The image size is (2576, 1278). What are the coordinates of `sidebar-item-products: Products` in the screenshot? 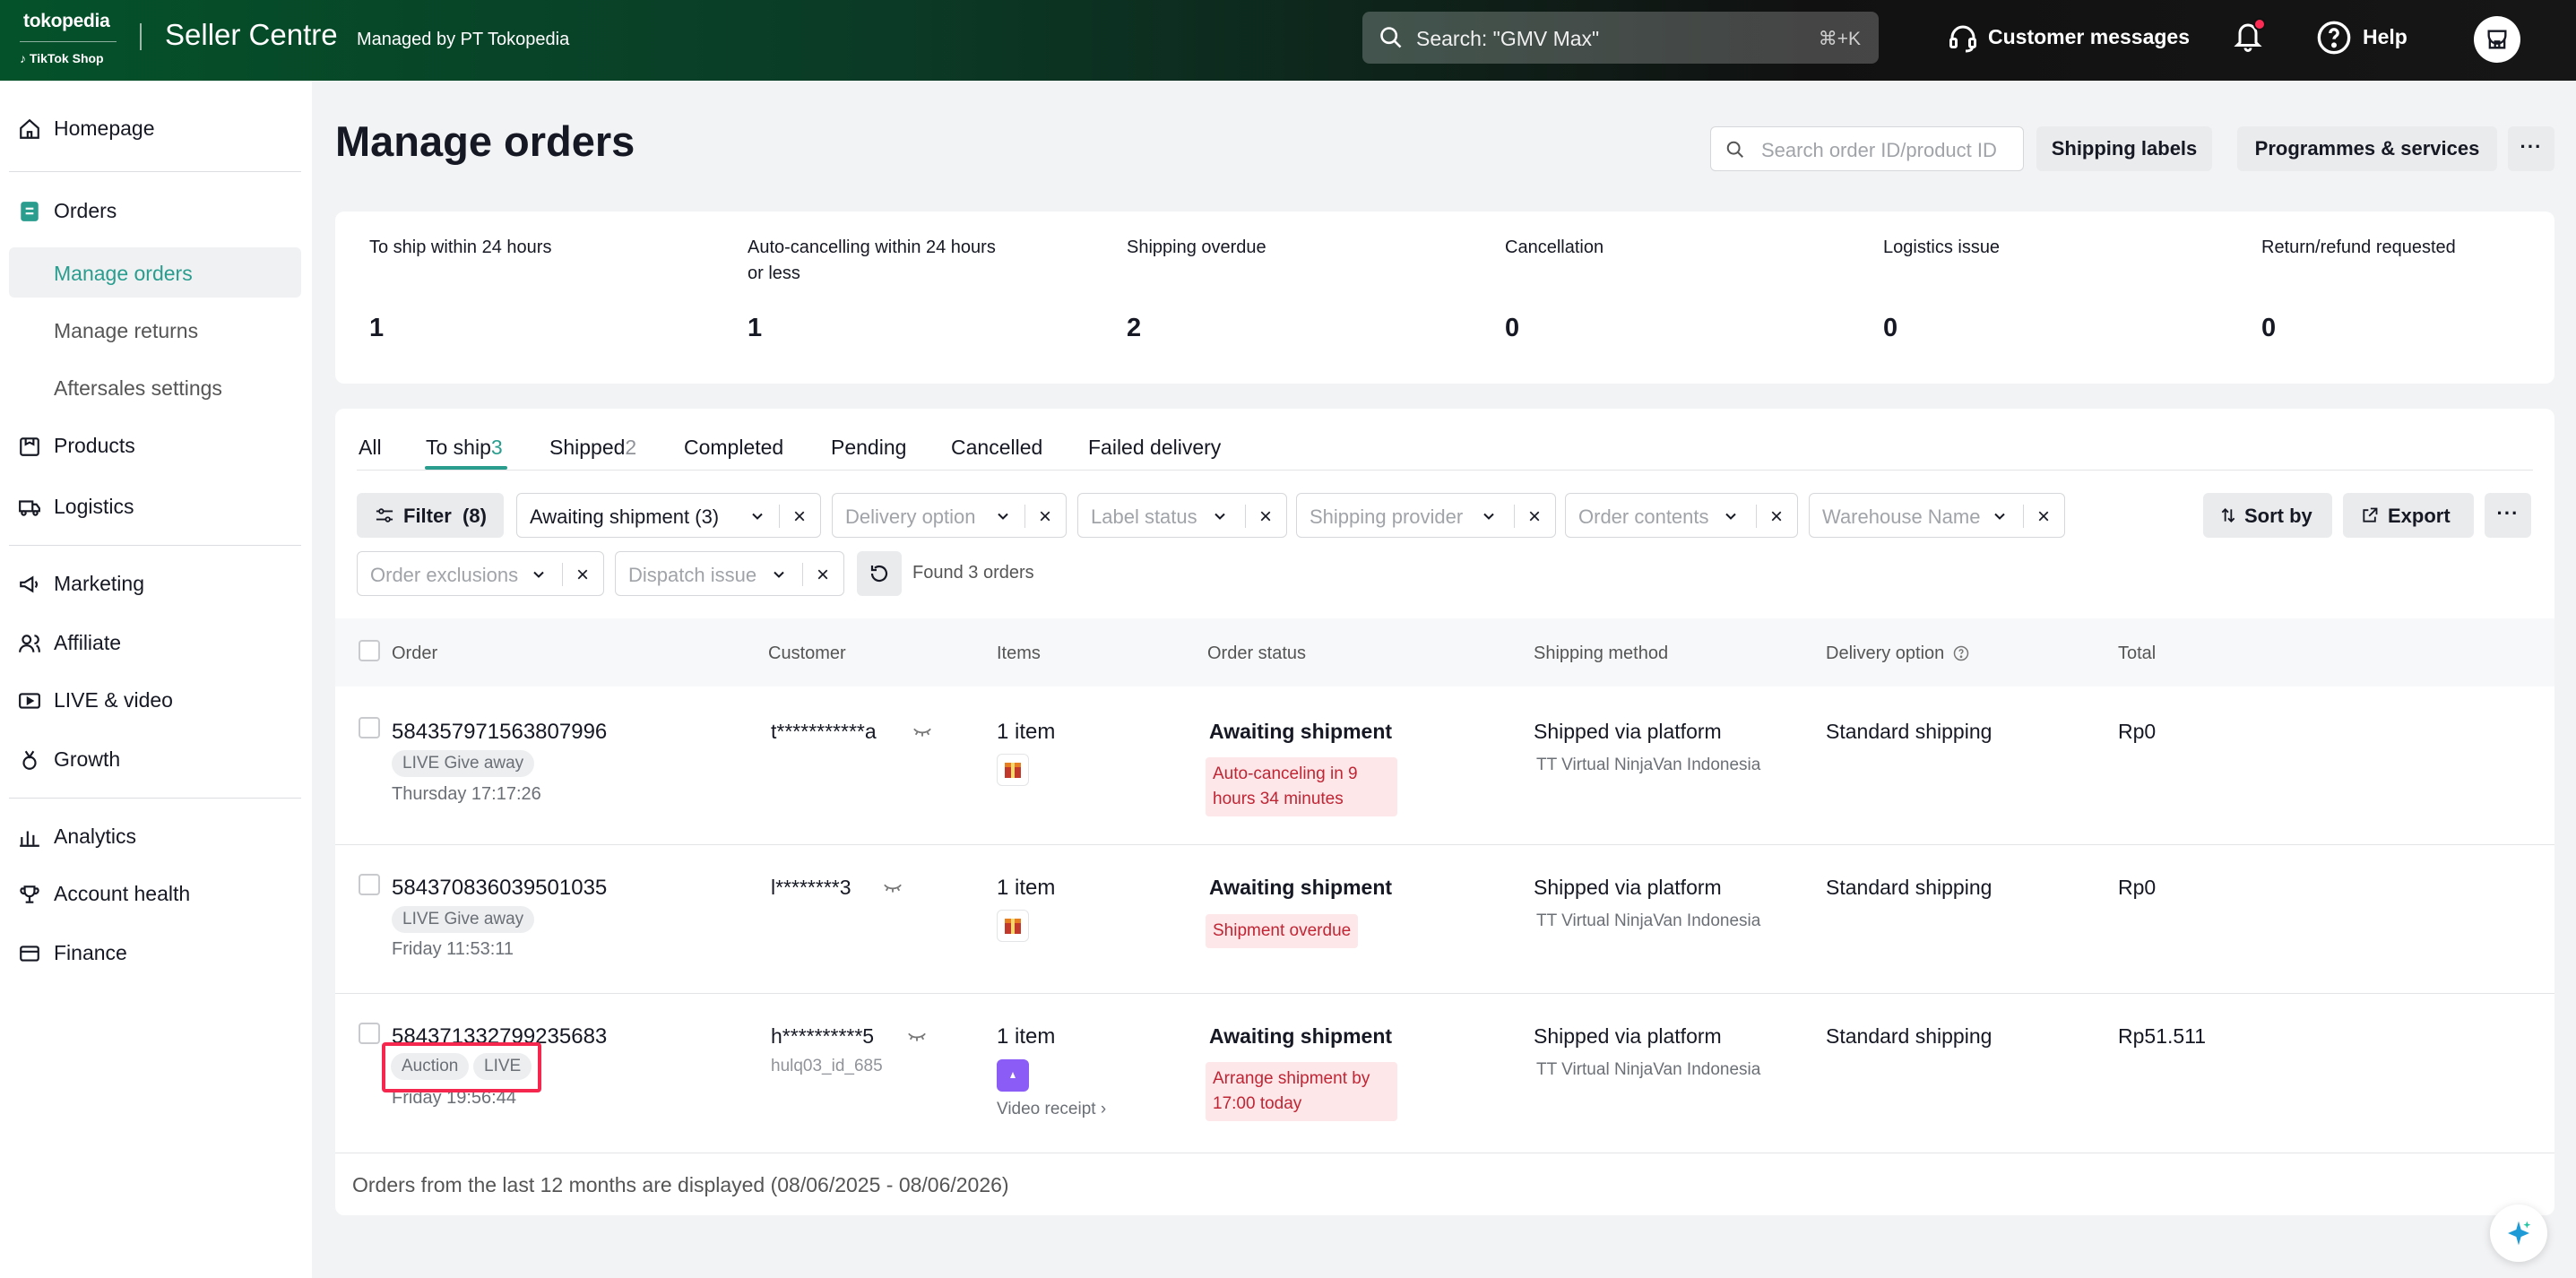 It's located at (156, 445).